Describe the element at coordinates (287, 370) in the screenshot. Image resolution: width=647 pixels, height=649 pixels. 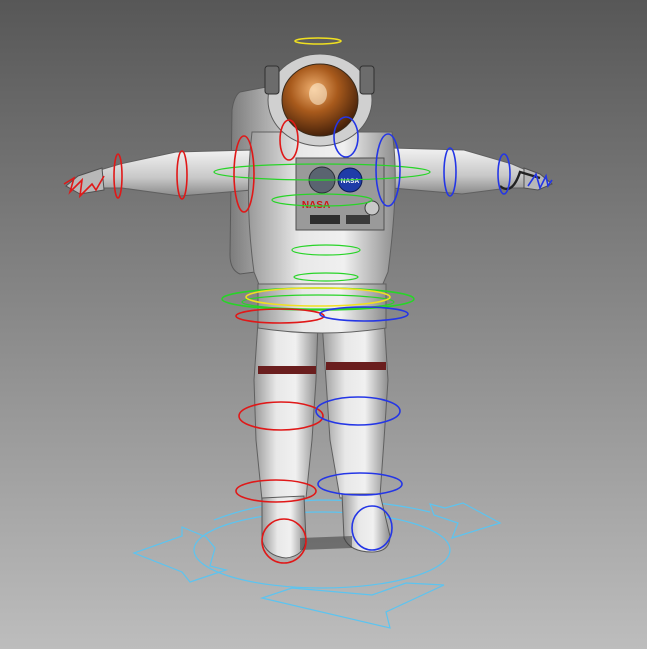
I see `left-thigh-band` at that location.